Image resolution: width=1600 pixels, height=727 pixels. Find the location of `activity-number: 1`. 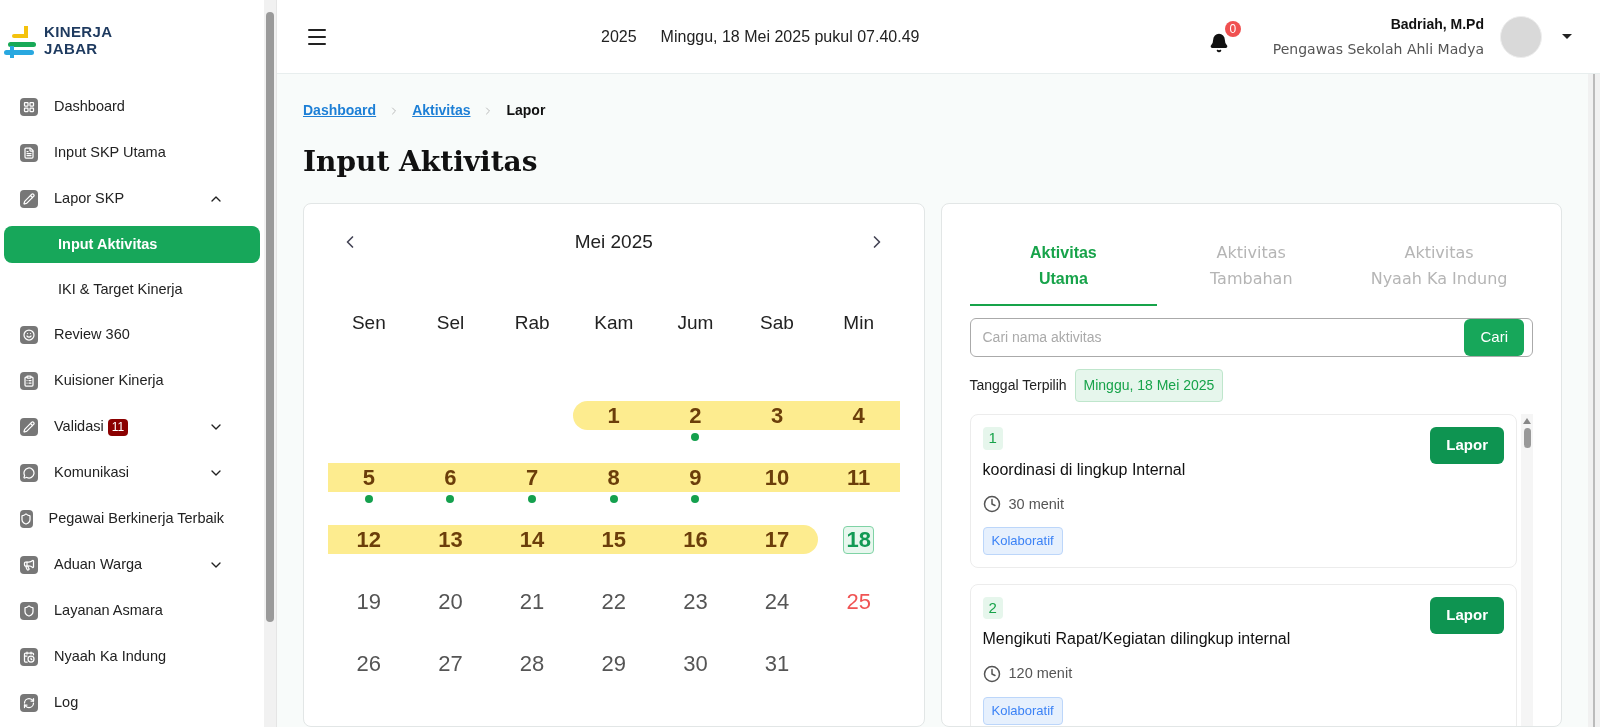

activity-number: 1 is located at coordinates (992, 438).